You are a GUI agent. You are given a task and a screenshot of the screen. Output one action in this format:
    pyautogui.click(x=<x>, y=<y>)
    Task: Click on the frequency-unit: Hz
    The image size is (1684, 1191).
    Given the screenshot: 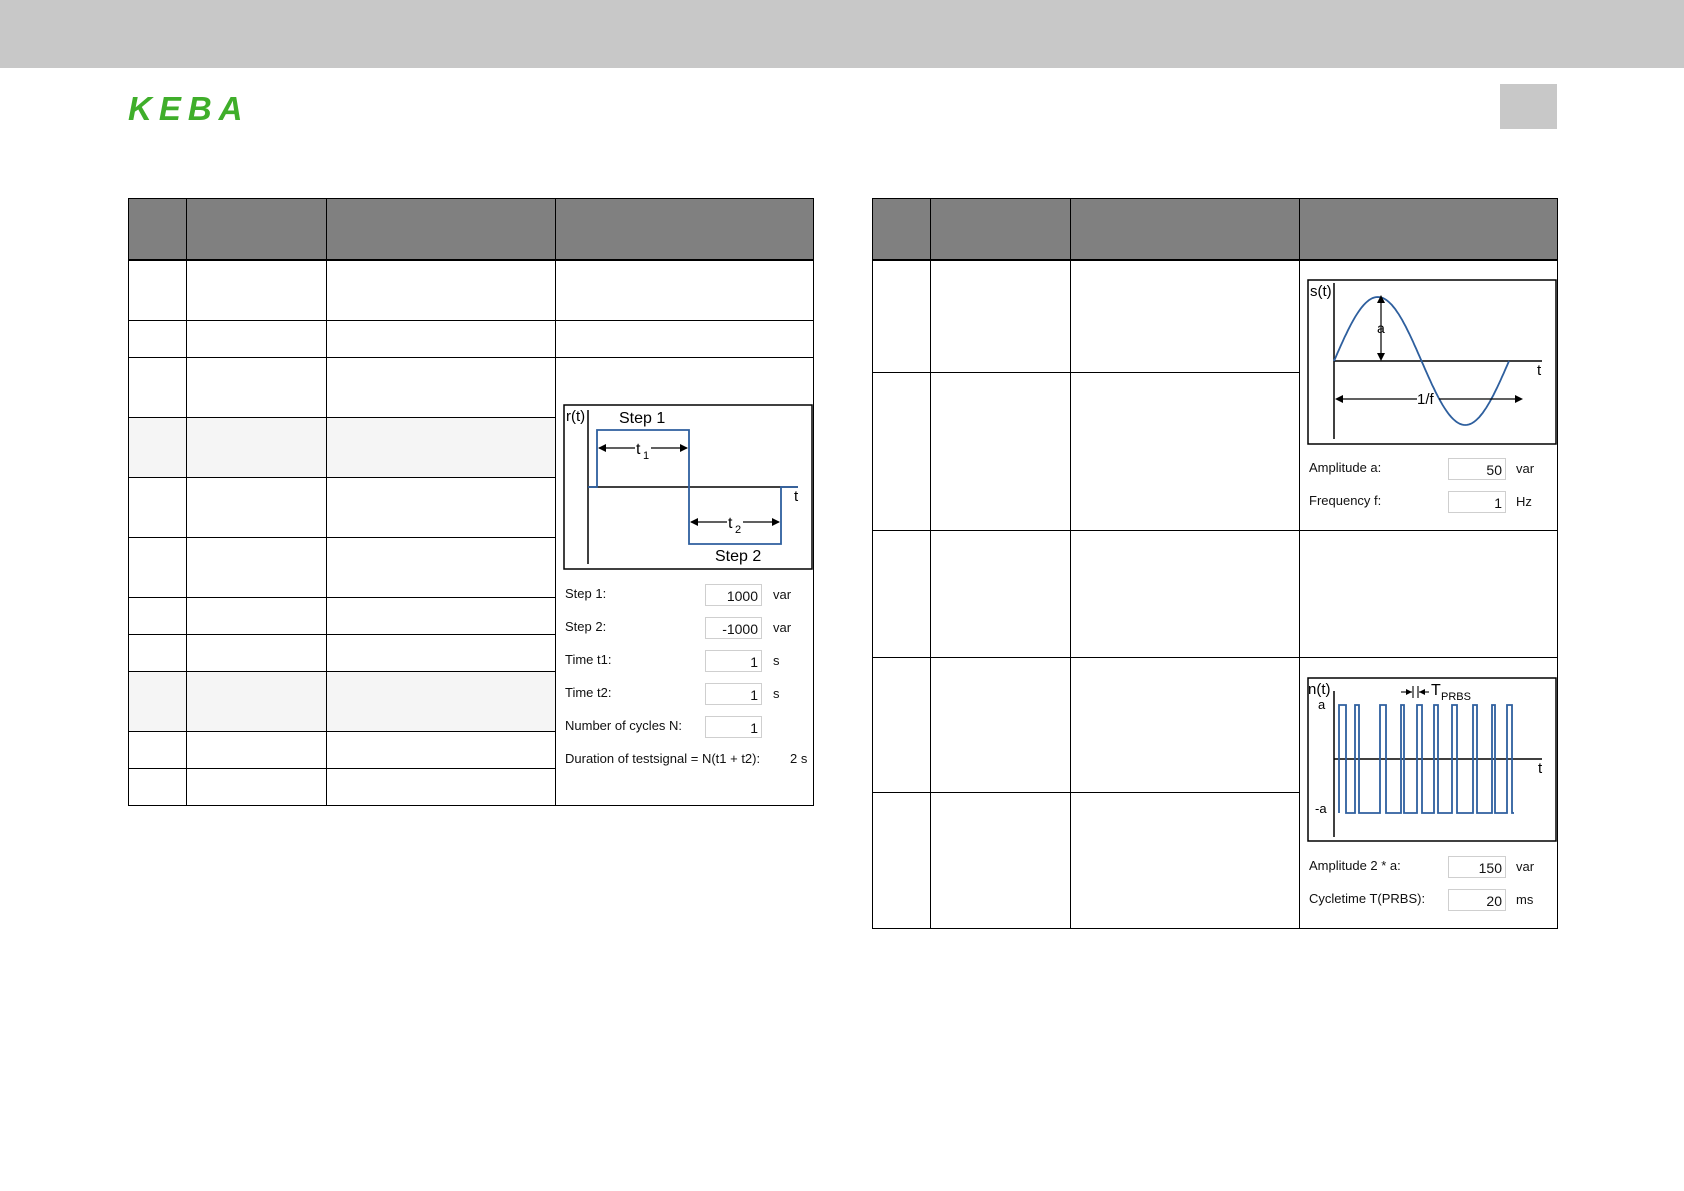 What is the action you would take?
    pyautogui.click(x=1524, y=501)
    